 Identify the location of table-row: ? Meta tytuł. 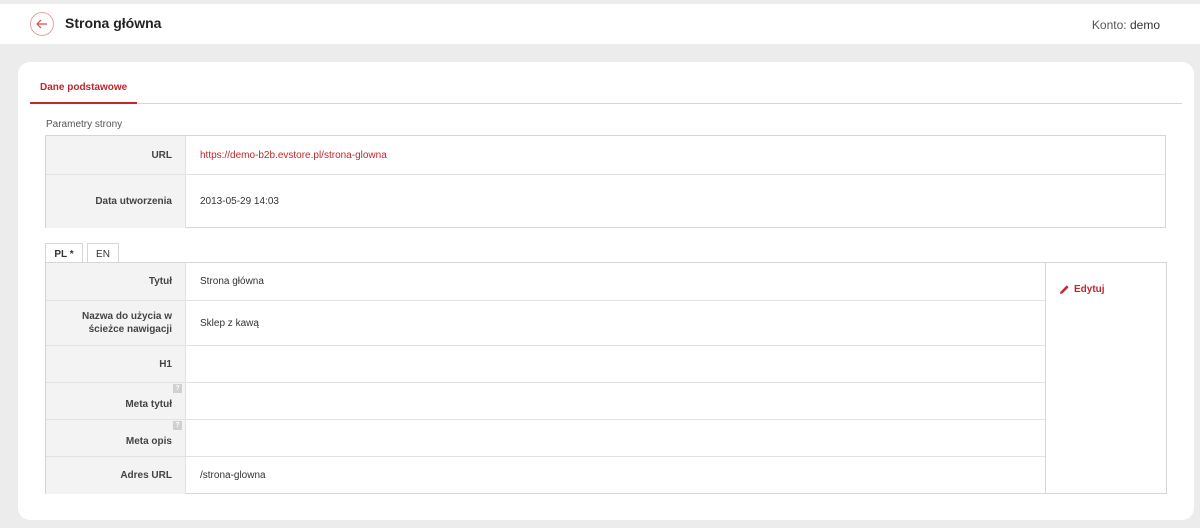
(545, 401).